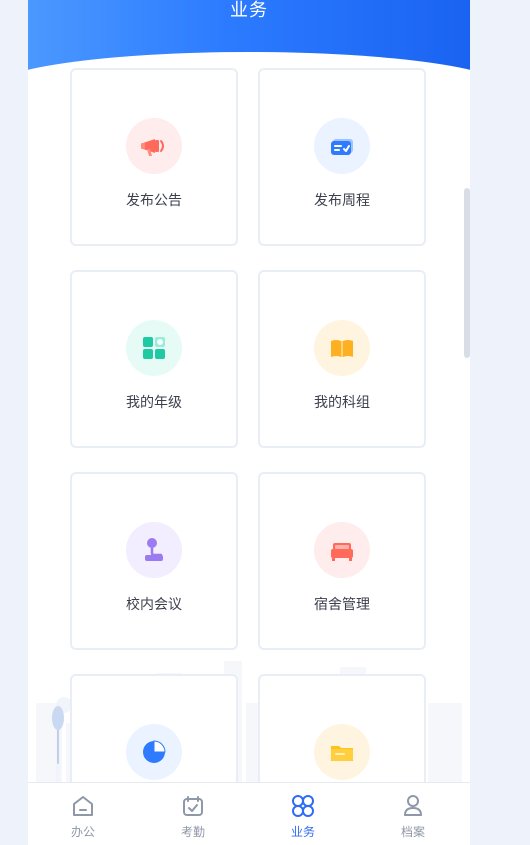 This screenshot has width=530, height=845. I want to click on card-label: 校内会议, so click(154, 604).